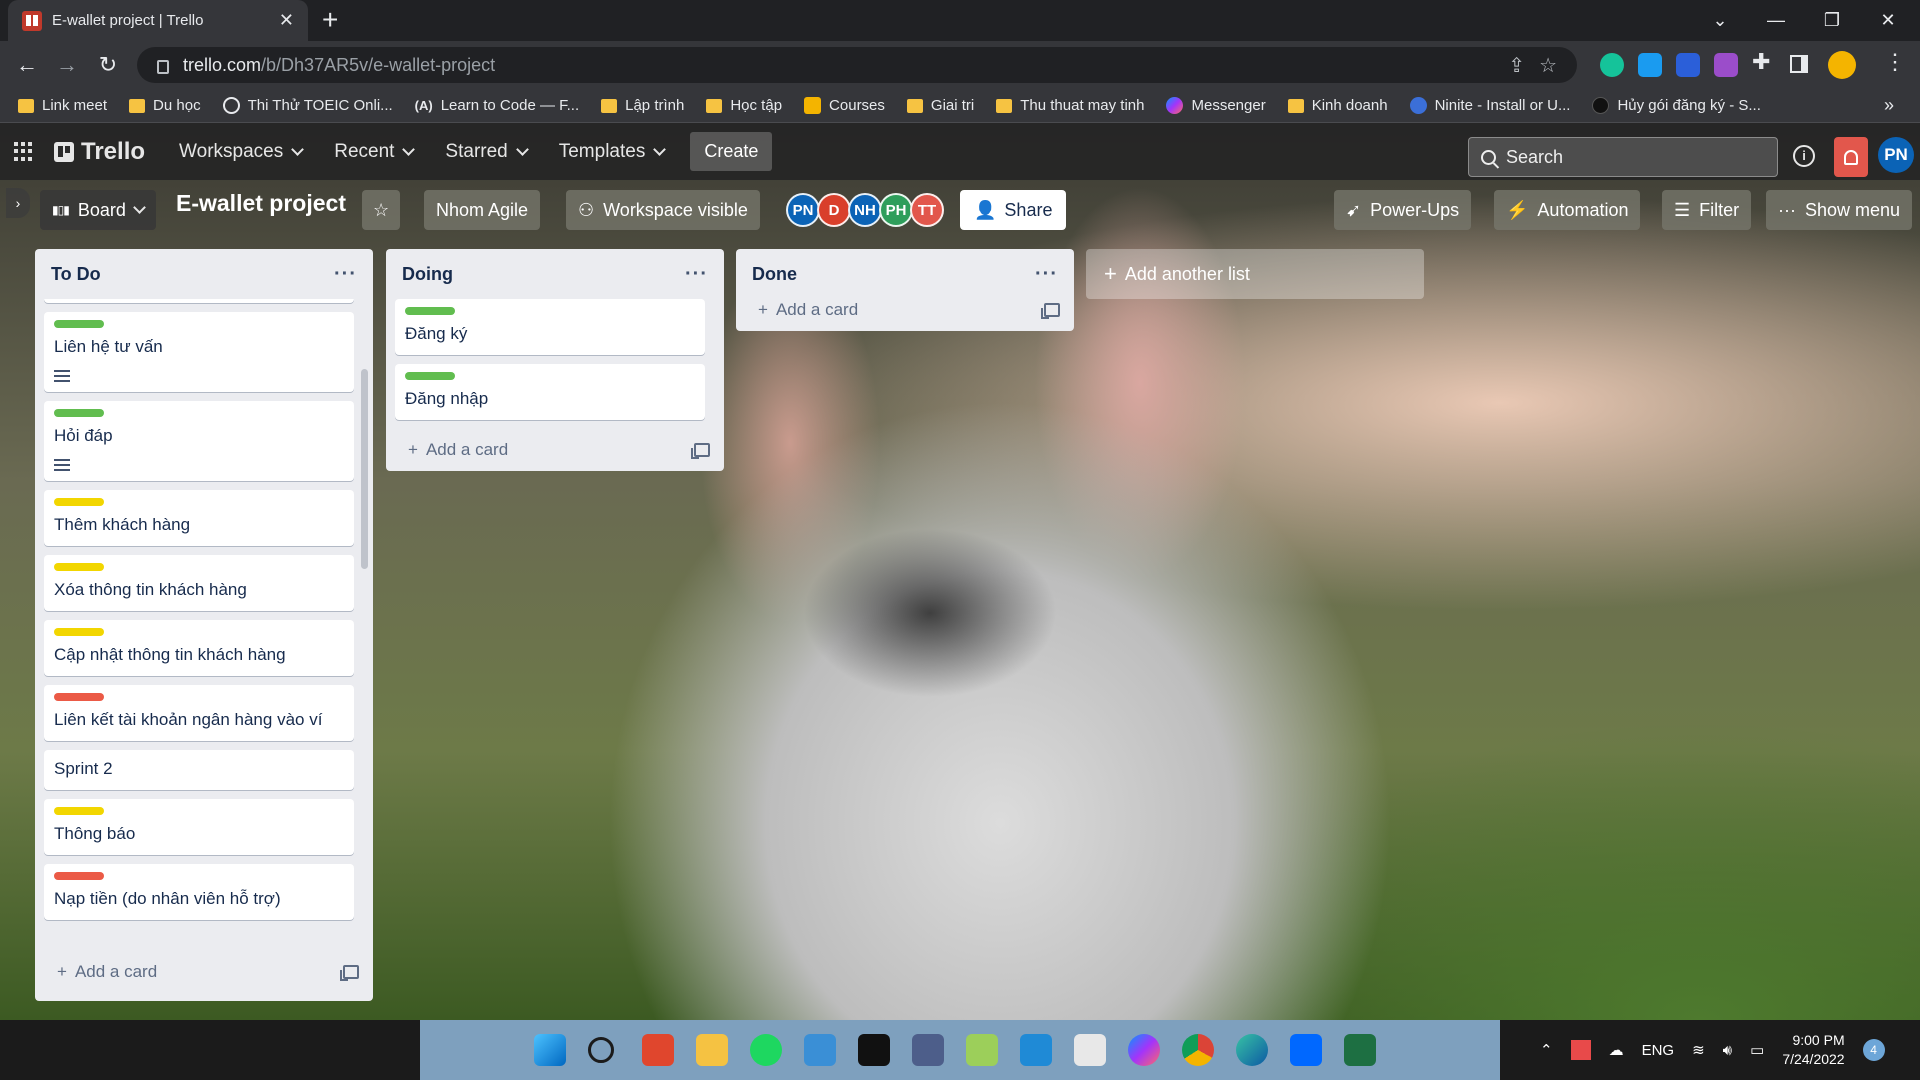 The height and width of the screenshot is (1080, 1920). Describe the element at coordinates (204, 274) in the screenshot. I see `list-header: To Do ···` at that location.